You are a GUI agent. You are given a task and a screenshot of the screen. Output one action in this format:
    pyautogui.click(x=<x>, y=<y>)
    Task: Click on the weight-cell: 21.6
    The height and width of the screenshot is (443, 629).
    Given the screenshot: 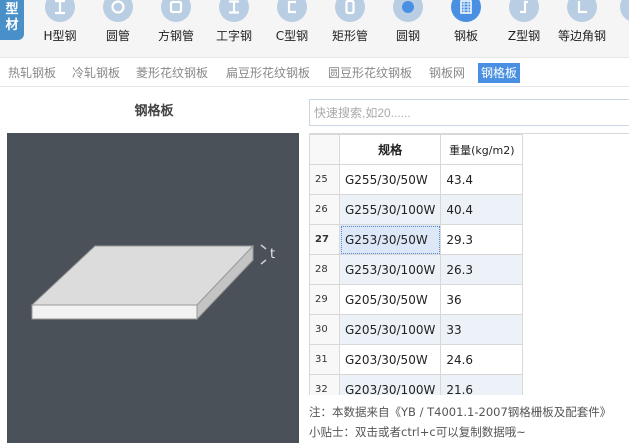 What is the action you would take?
    pyautogui.click(x=482, y=384)
    